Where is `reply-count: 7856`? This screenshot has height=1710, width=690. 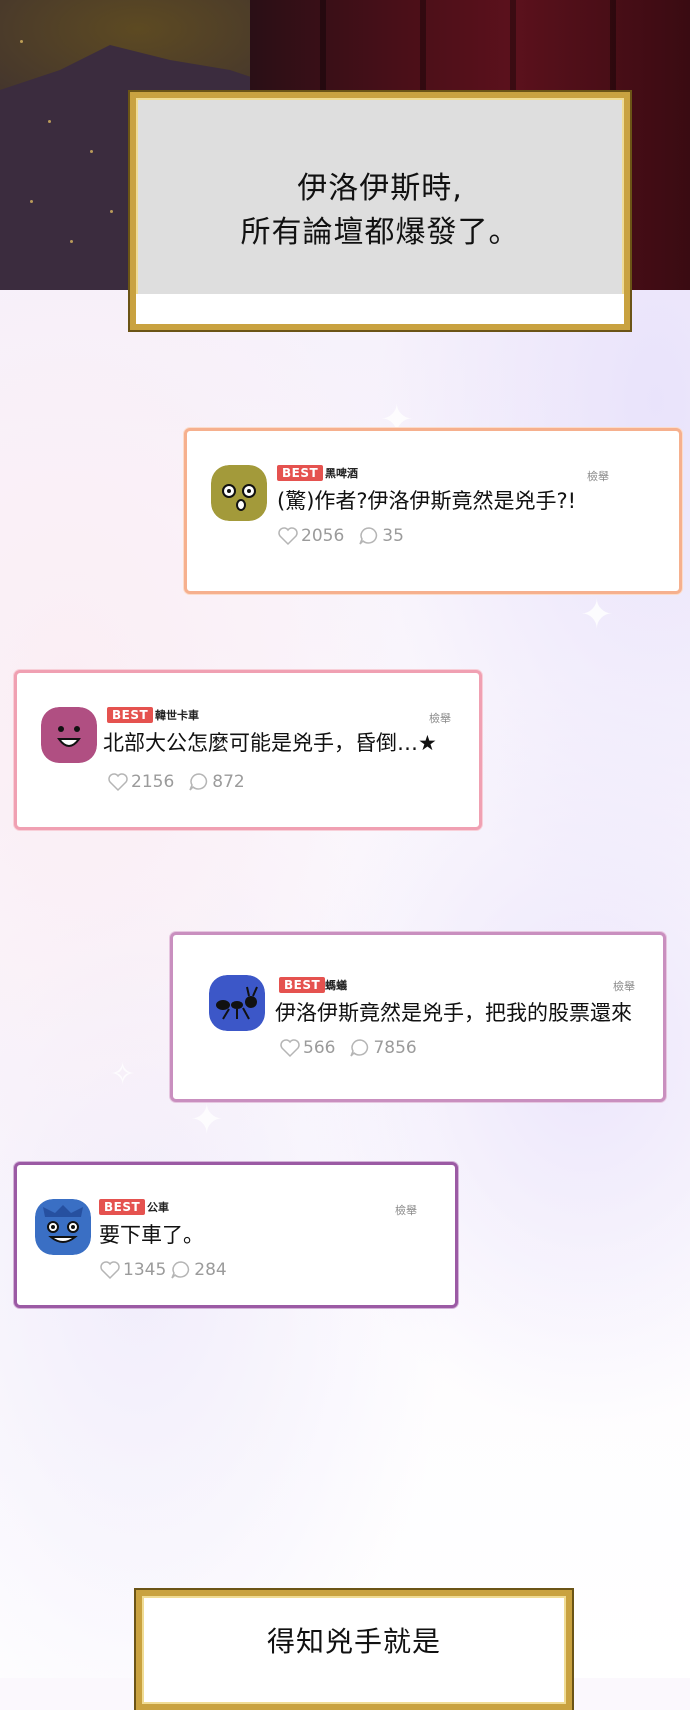 reply-count: 7856 is located at coordinates (395, 1048).